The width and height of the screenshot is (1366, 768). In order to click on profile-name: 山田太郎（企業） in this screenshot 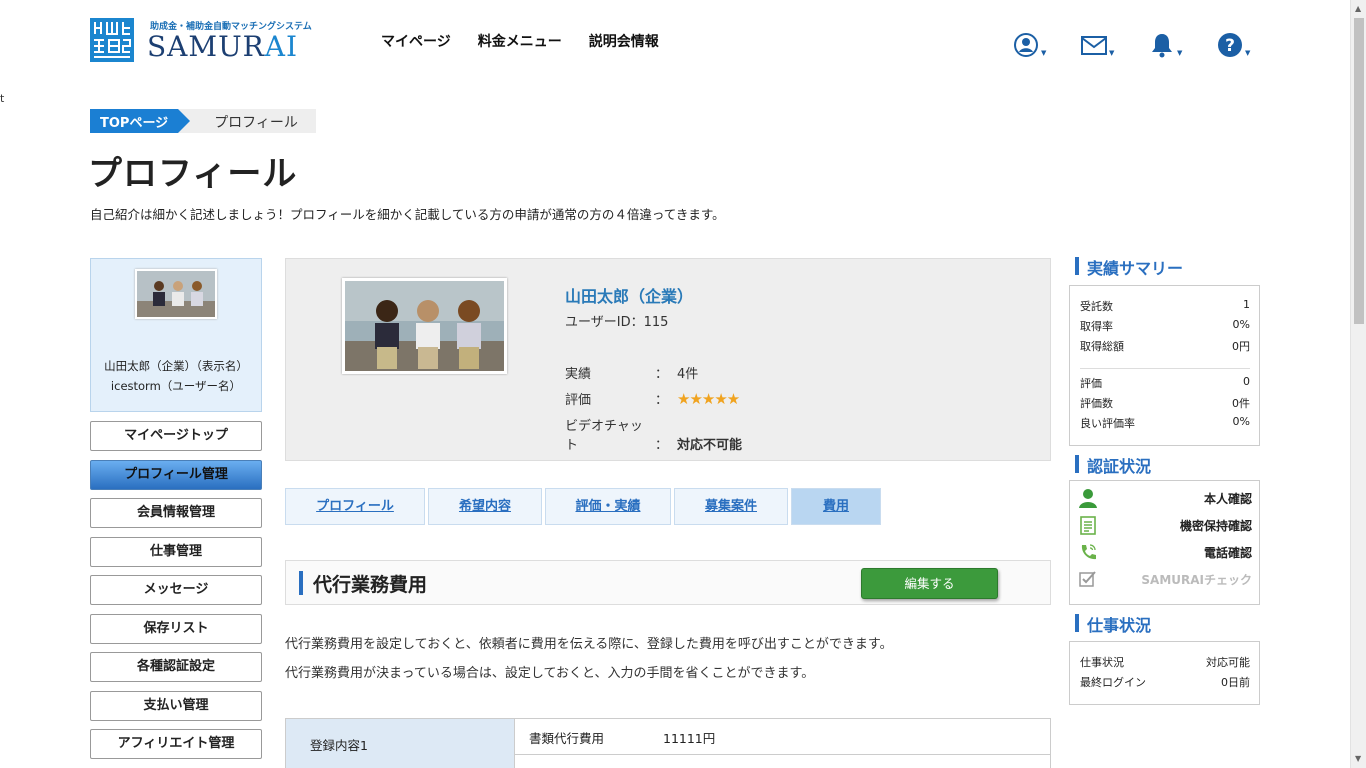, I will do `click(629, 296)`.